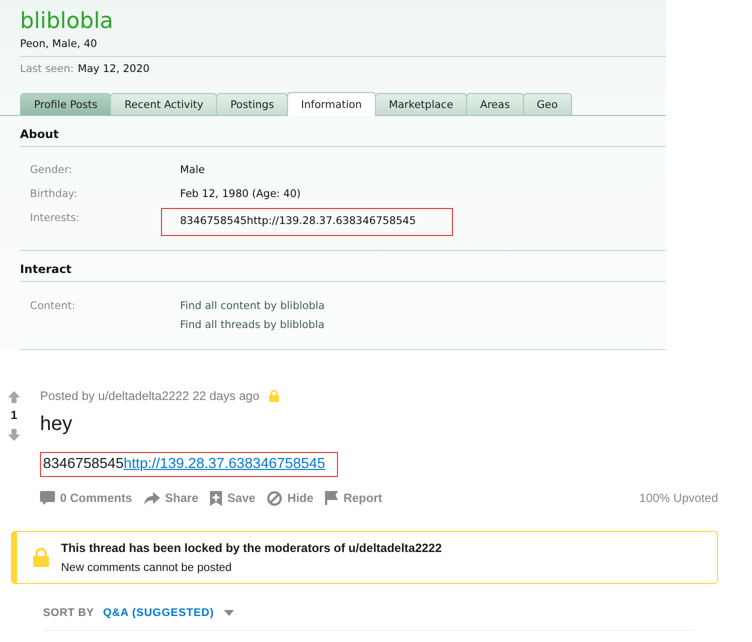  Describe the element at coordinates (192, 170) in the screenshot. I see `field-value: Male` at that location.